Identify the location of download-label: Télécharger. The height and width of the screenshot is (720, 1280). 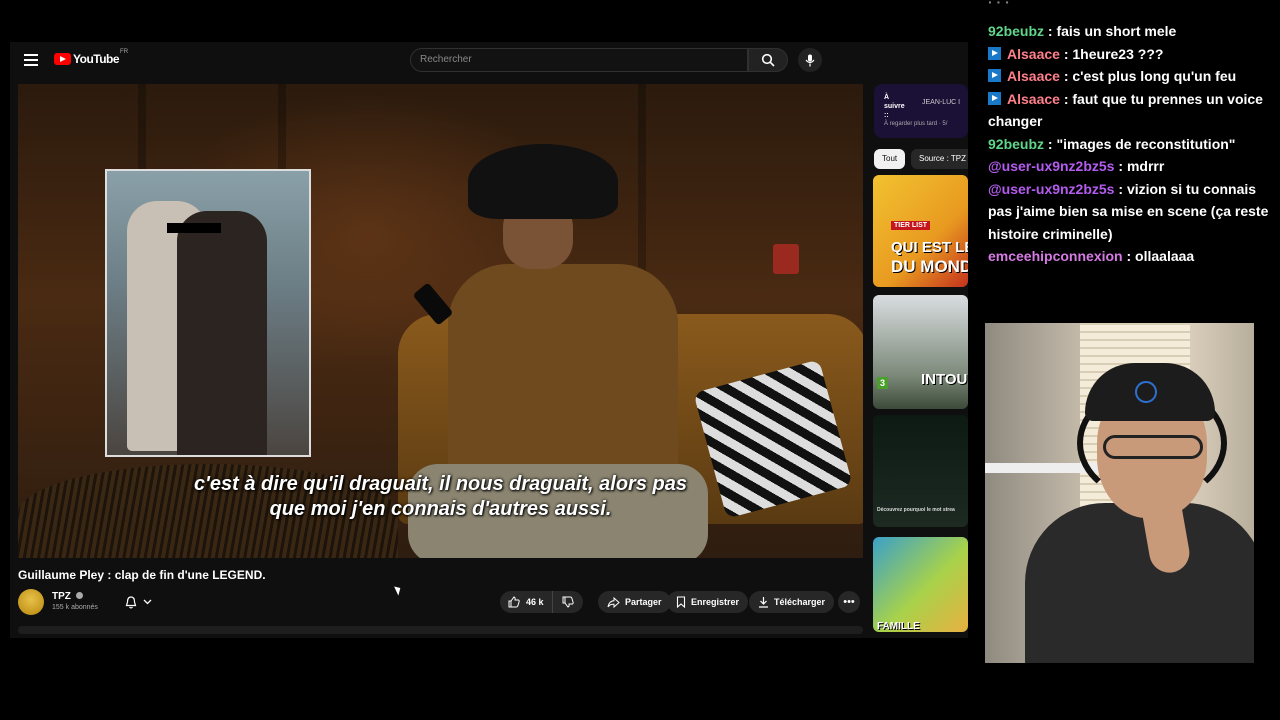
(800, 602).